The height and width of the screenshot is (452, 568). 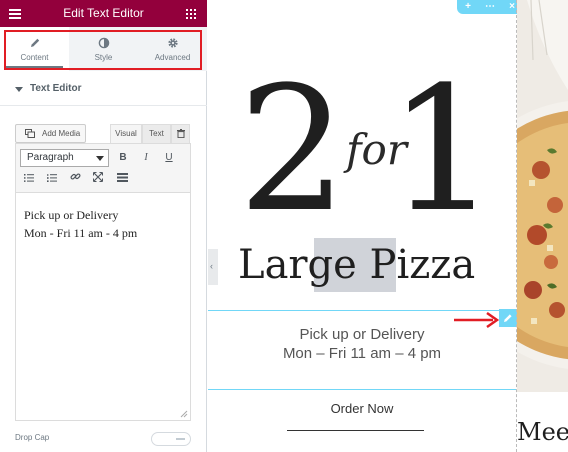 I want to click on meet-heading: Meet, so click(x=542, y=432).